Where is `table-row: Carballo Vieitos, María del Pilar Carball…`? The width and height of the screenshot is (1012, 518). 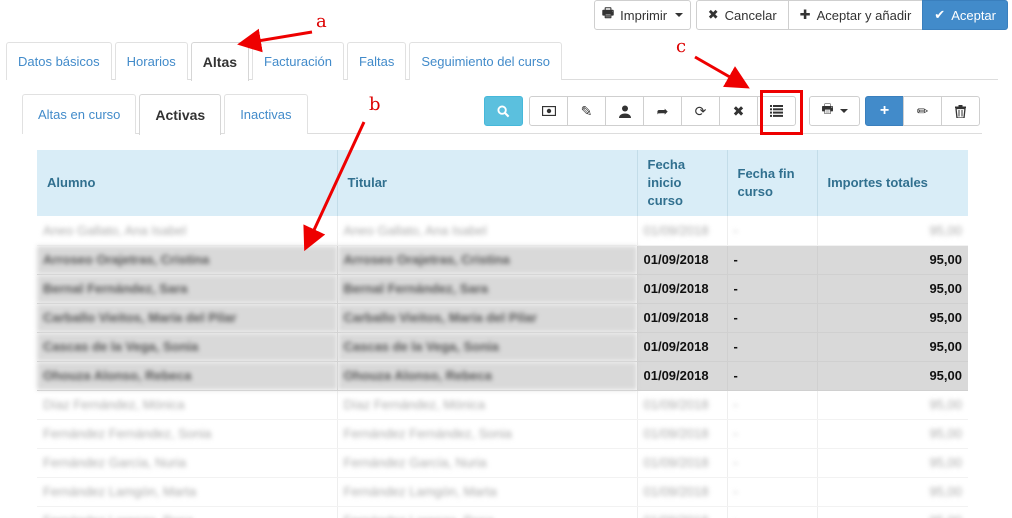 table-row: Carballo Vieitos, María del Pilar Carball… is located at coordinates (502, 318).